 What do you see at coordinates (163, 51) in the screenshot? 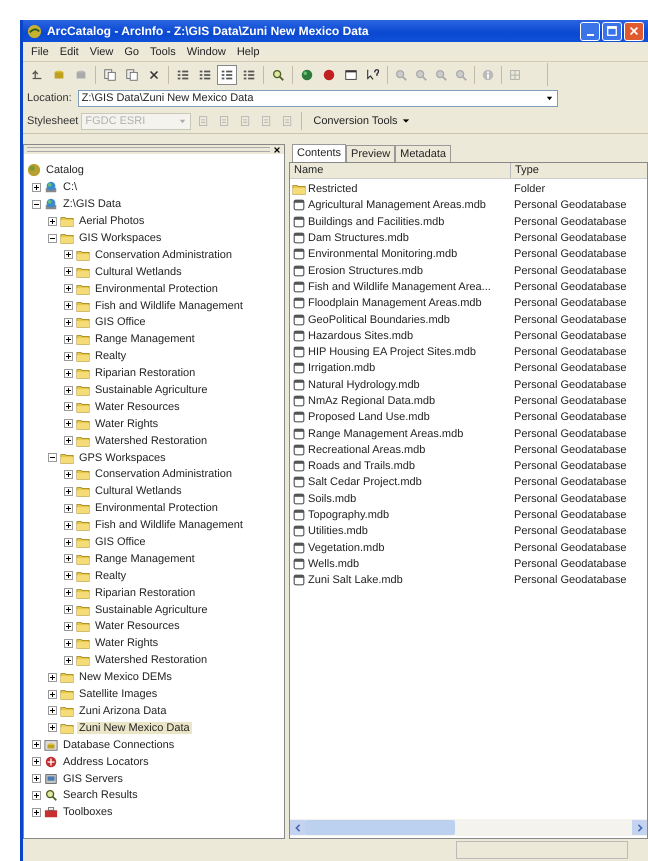
I see `menu-item: Tools` at bounding box center [163, 51].